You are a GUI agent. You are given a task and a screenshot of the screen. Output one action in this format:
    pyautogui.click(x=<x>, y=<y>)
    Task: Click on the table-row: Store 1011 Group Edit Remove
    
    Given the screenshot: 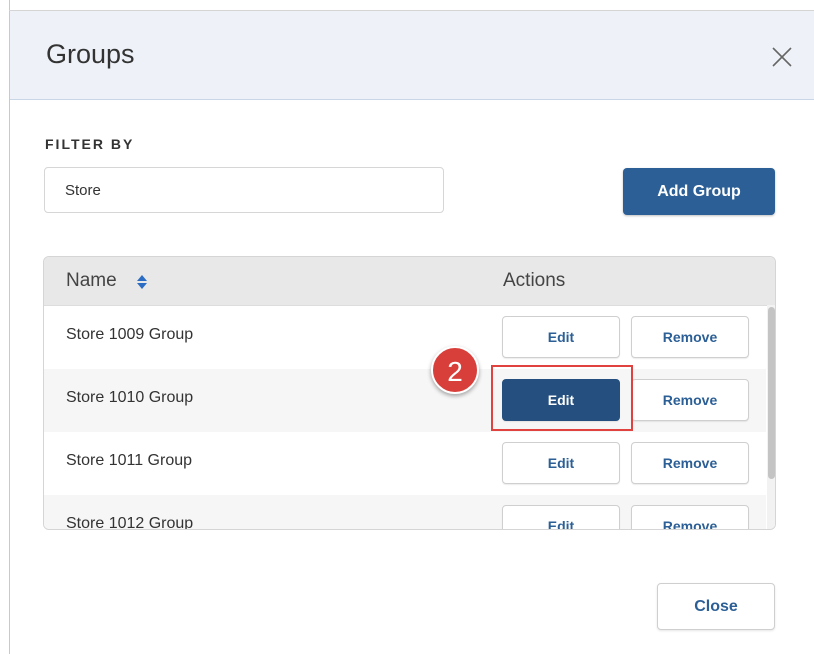 What is the action you would take?
    pyautogui.click(x=405, y=463)
    